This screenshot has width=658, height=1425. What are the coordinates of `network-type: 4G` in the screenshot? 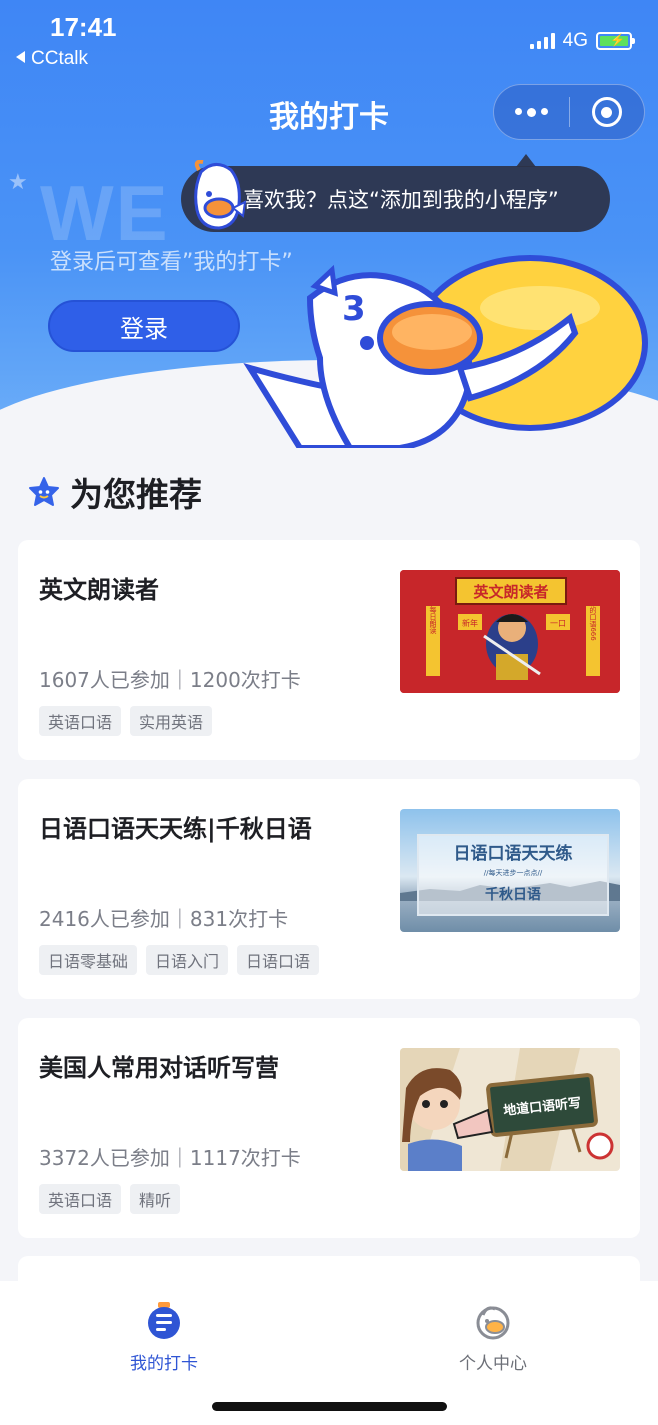 It's located at (575, 40).